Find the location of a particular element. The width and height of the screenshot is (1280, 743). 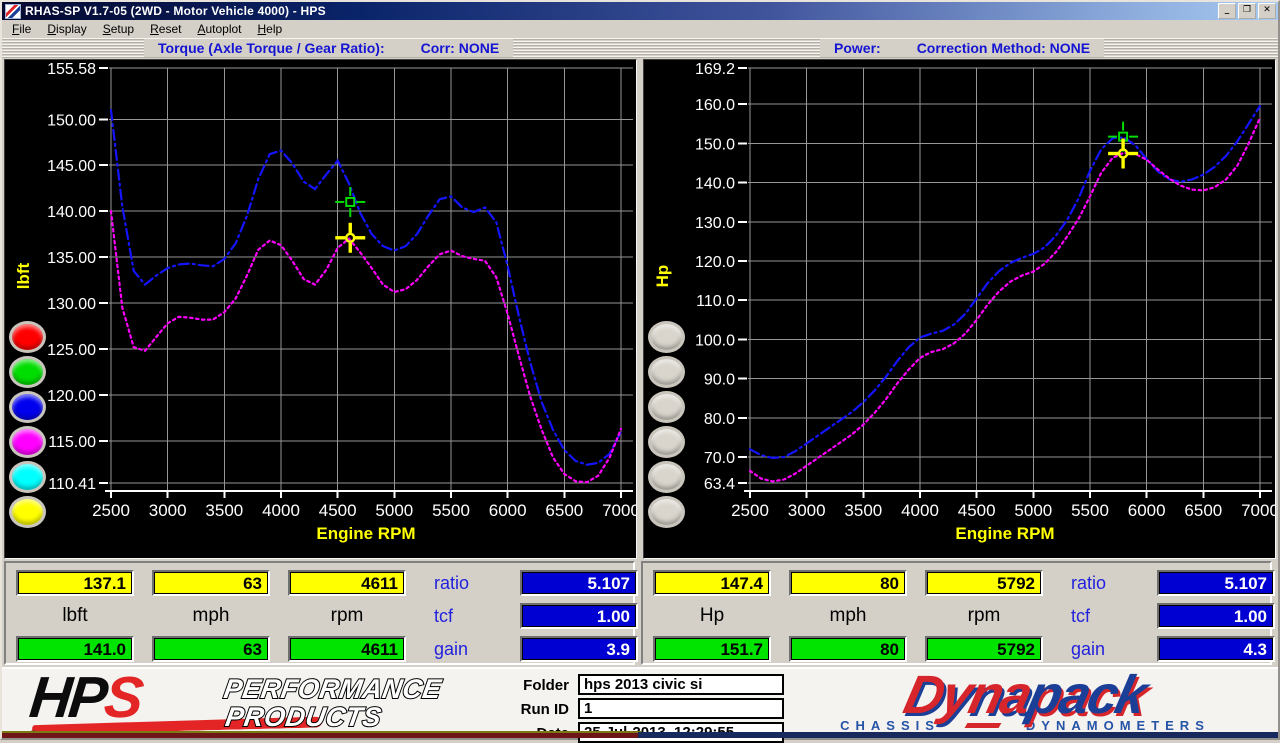

svg-text: 140.0 is located at coordinates (715, 184).